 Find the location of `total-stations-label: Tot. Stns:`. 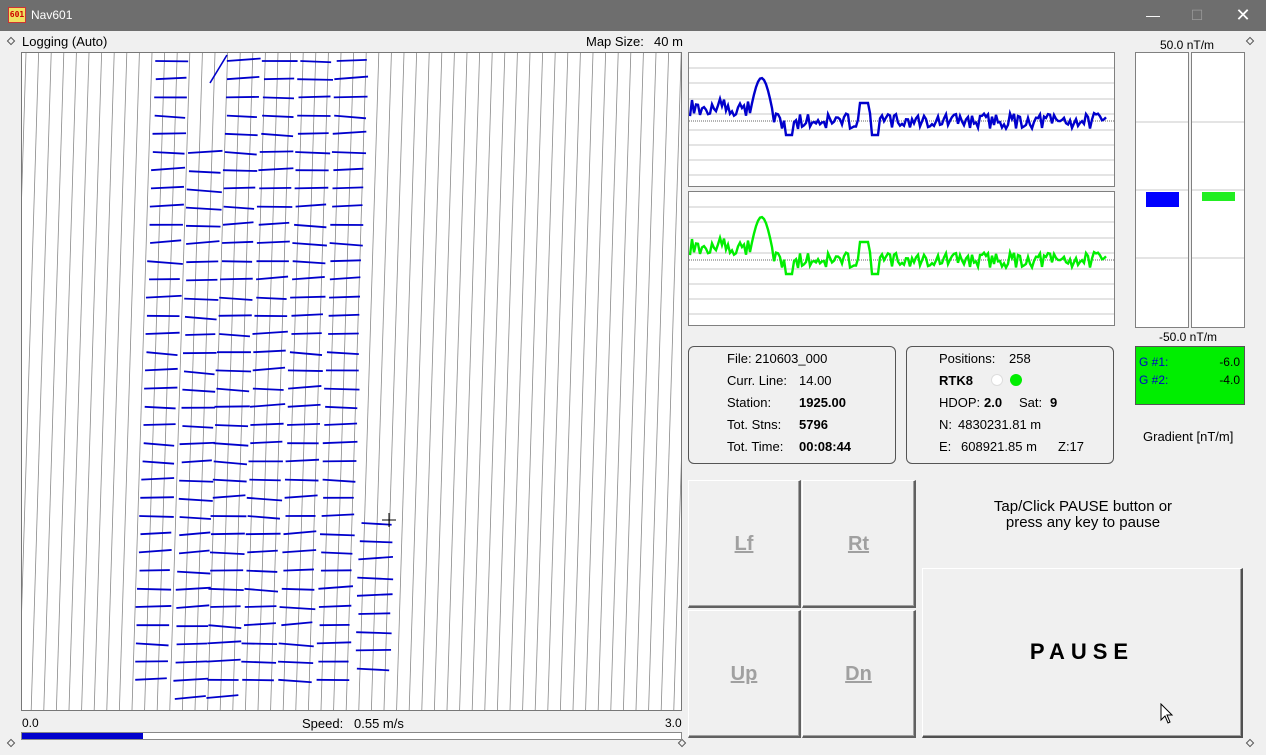

total-stations-label: Tot. Stns: is located at coordinates (754, 424).